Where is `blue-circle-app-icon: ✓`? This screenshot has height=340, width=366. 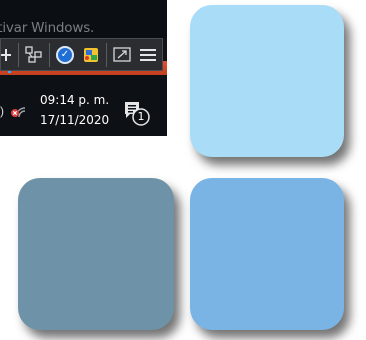
blue-circle-app-icon: ✓ is located at coordinates (65, 54).